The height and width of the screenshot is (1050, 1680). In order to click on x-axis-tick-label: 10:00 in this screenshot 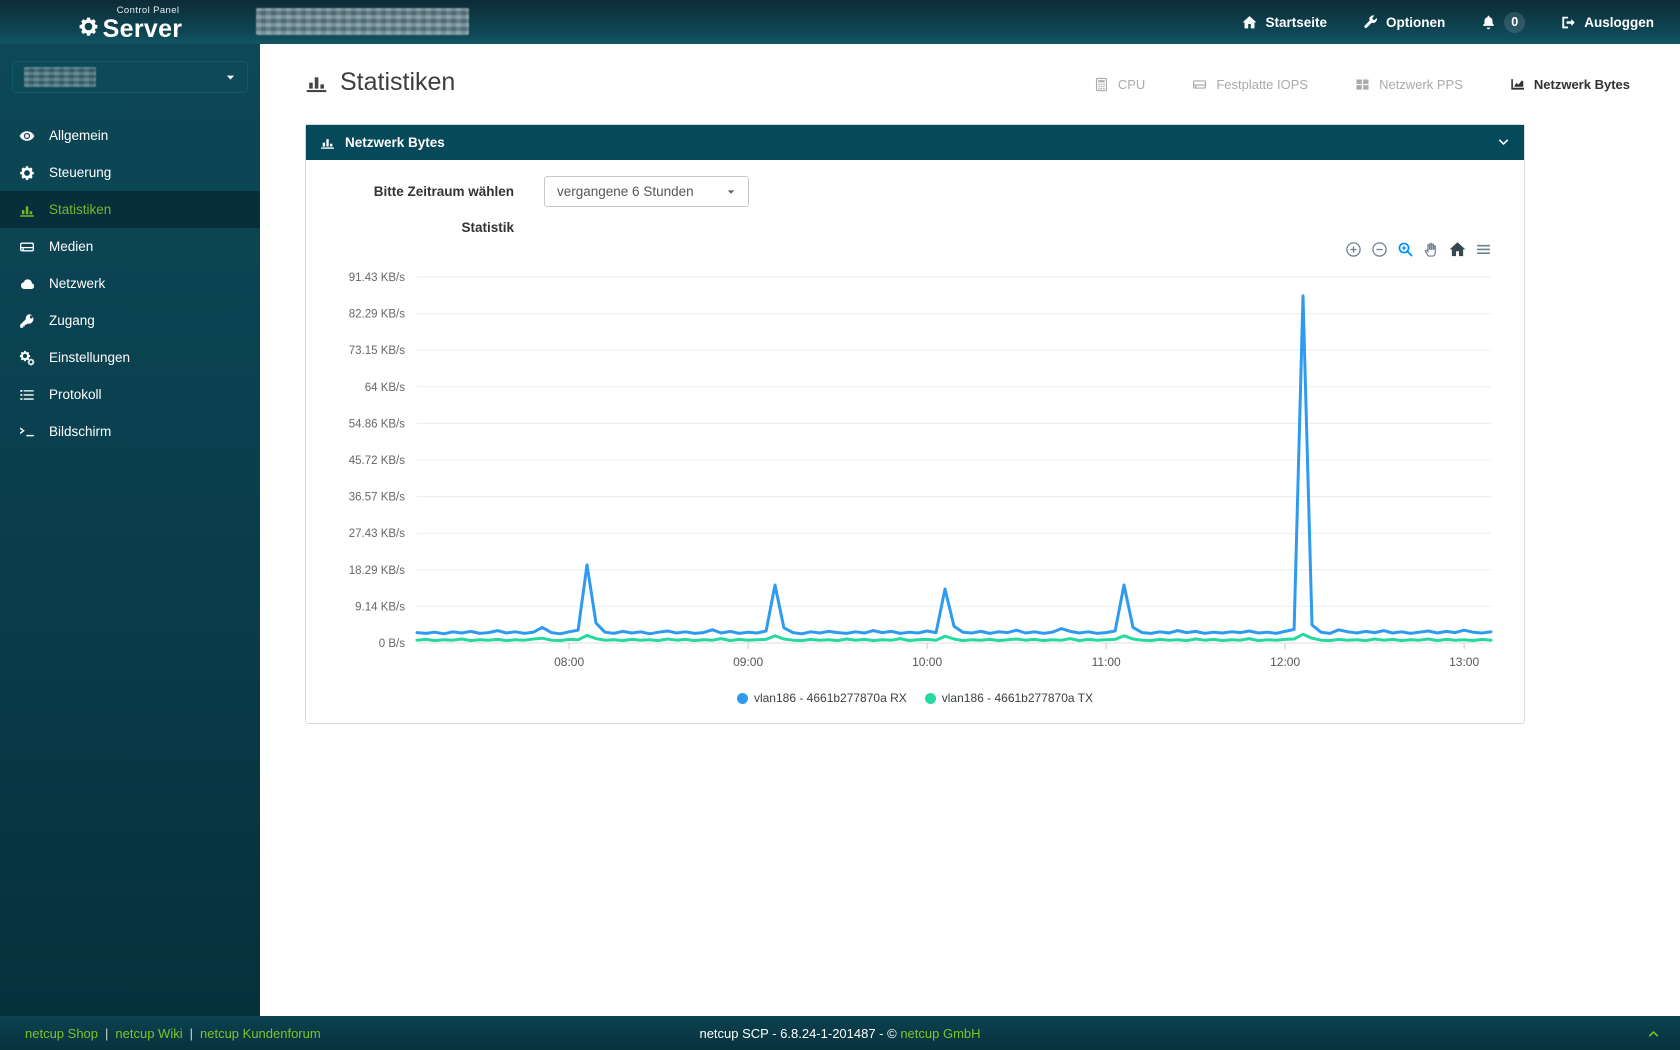, I will do `click(927, 662)`.